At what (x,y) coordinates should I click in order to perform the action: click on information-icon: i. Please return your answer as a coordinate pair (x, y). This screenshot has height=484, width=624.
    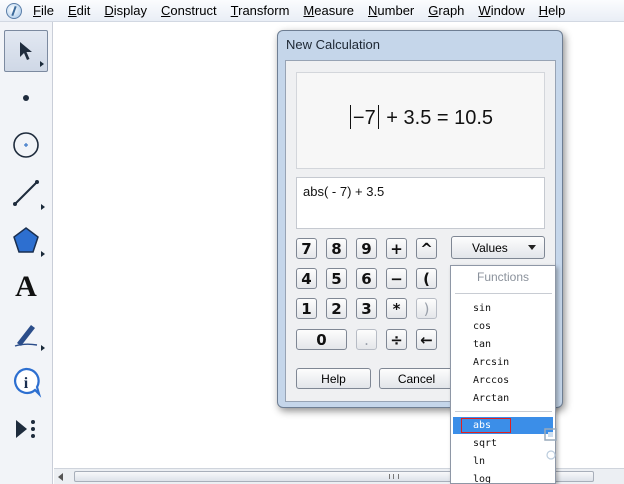
    Looking at the image, I should click on (28, 382).